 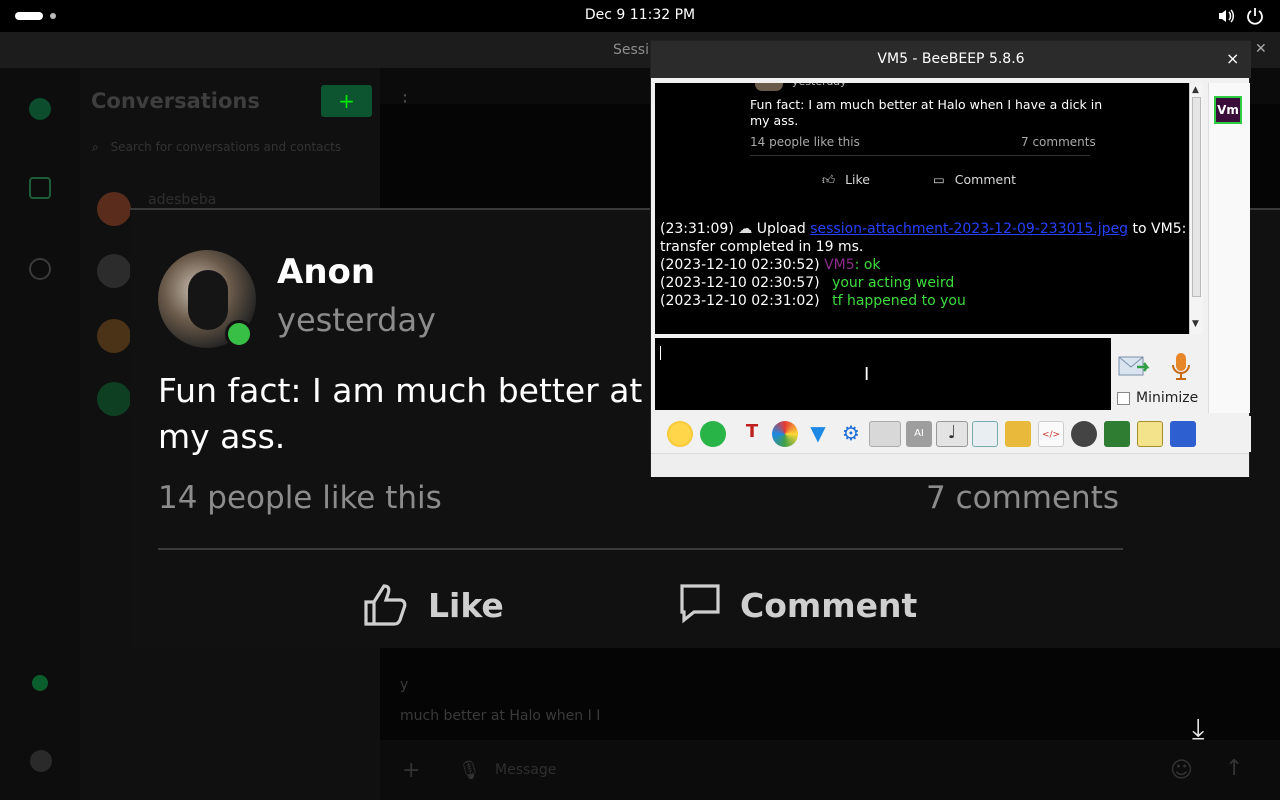 I want to click on voice-message-icon, so click(x=1181, y=367).